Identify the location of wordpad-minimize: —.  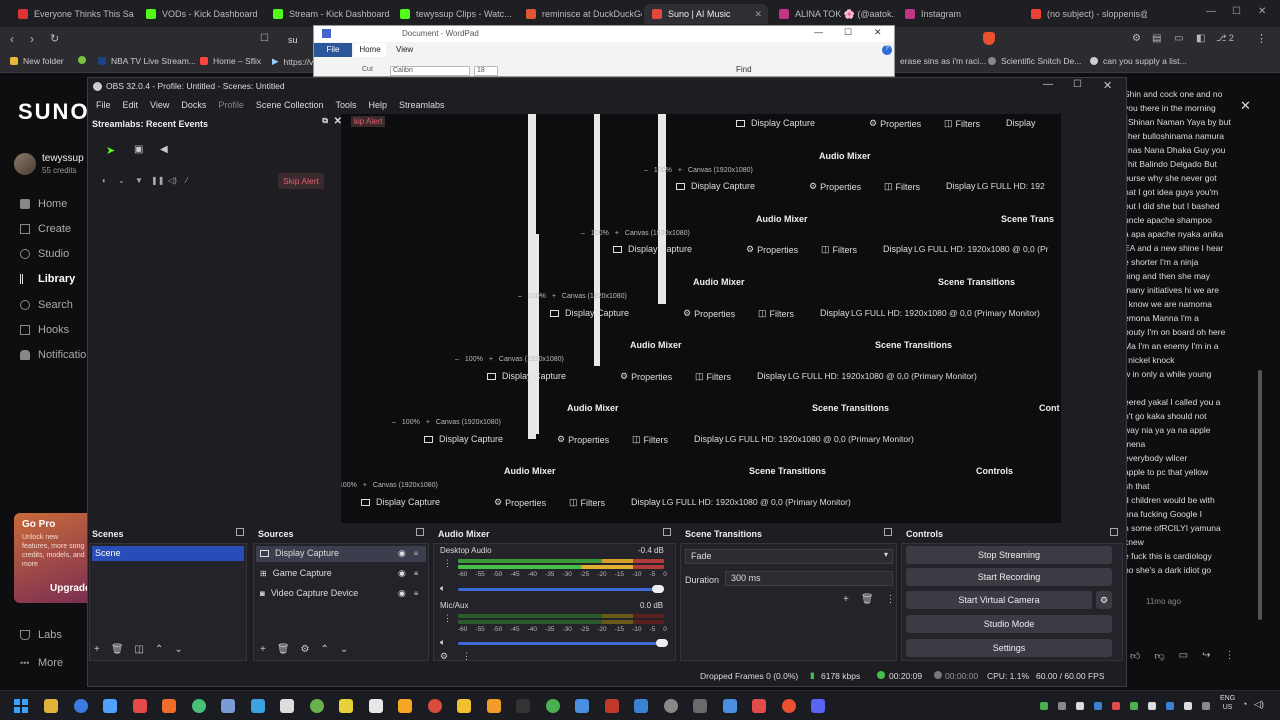
(818, 32).